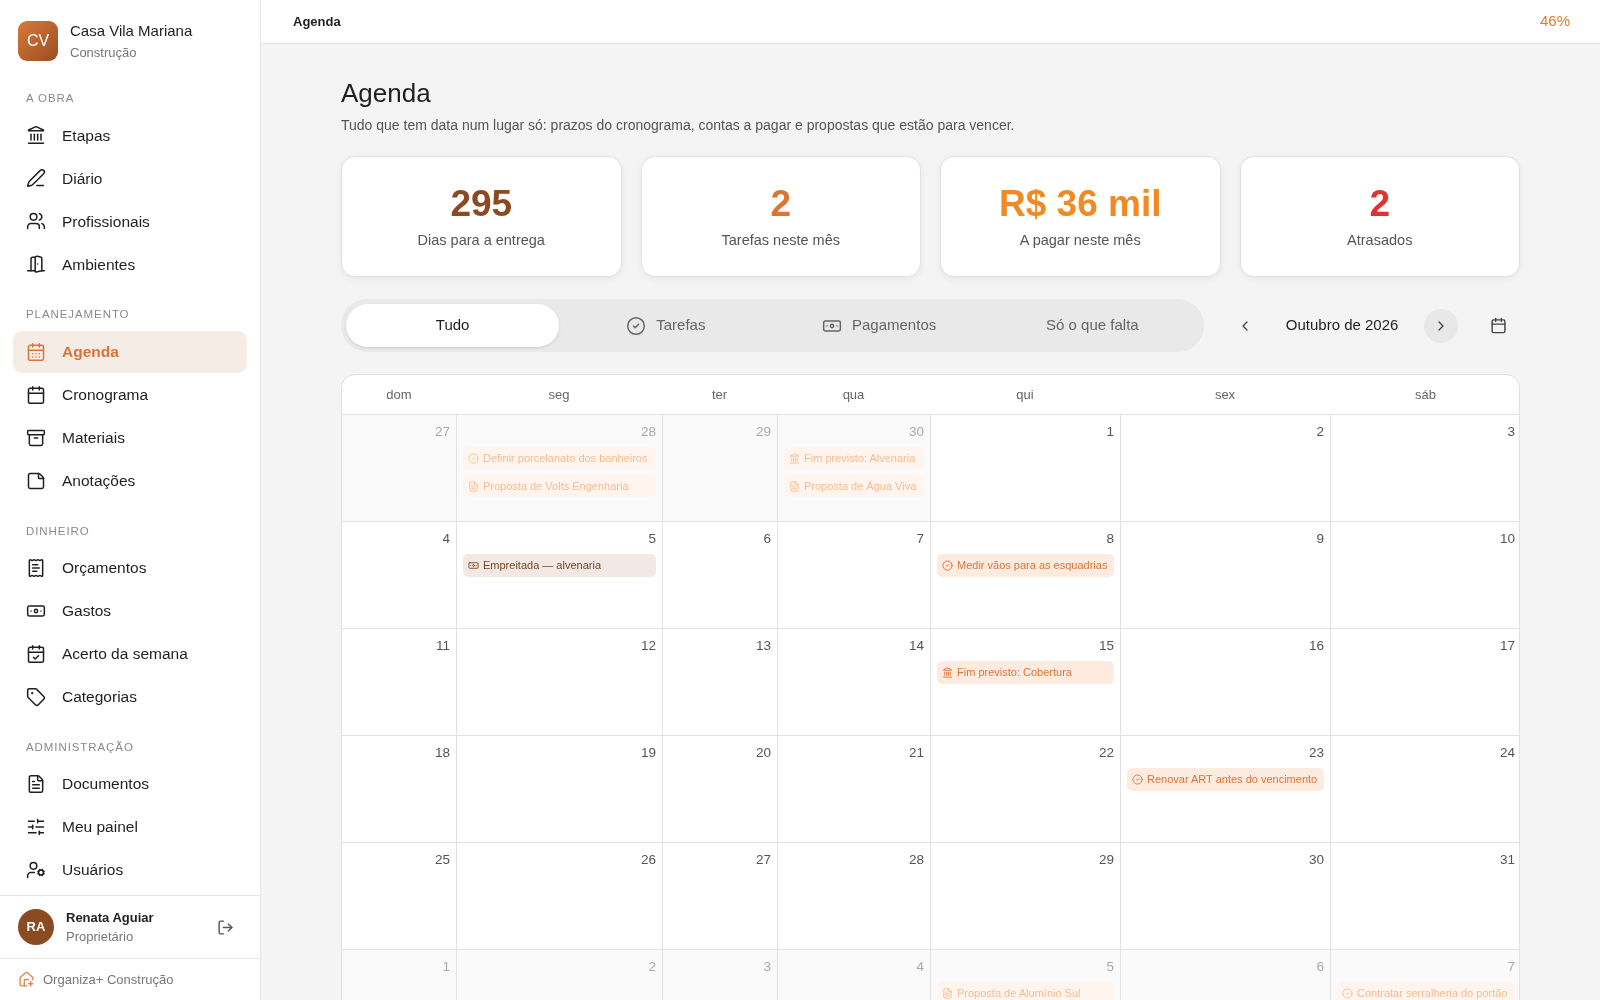 This screenshot has height=1000, width=1600. What do you see at coordinates (26, 979) in the screenshot?
I see `house-plus-icon` at bounding box center [26, 979].